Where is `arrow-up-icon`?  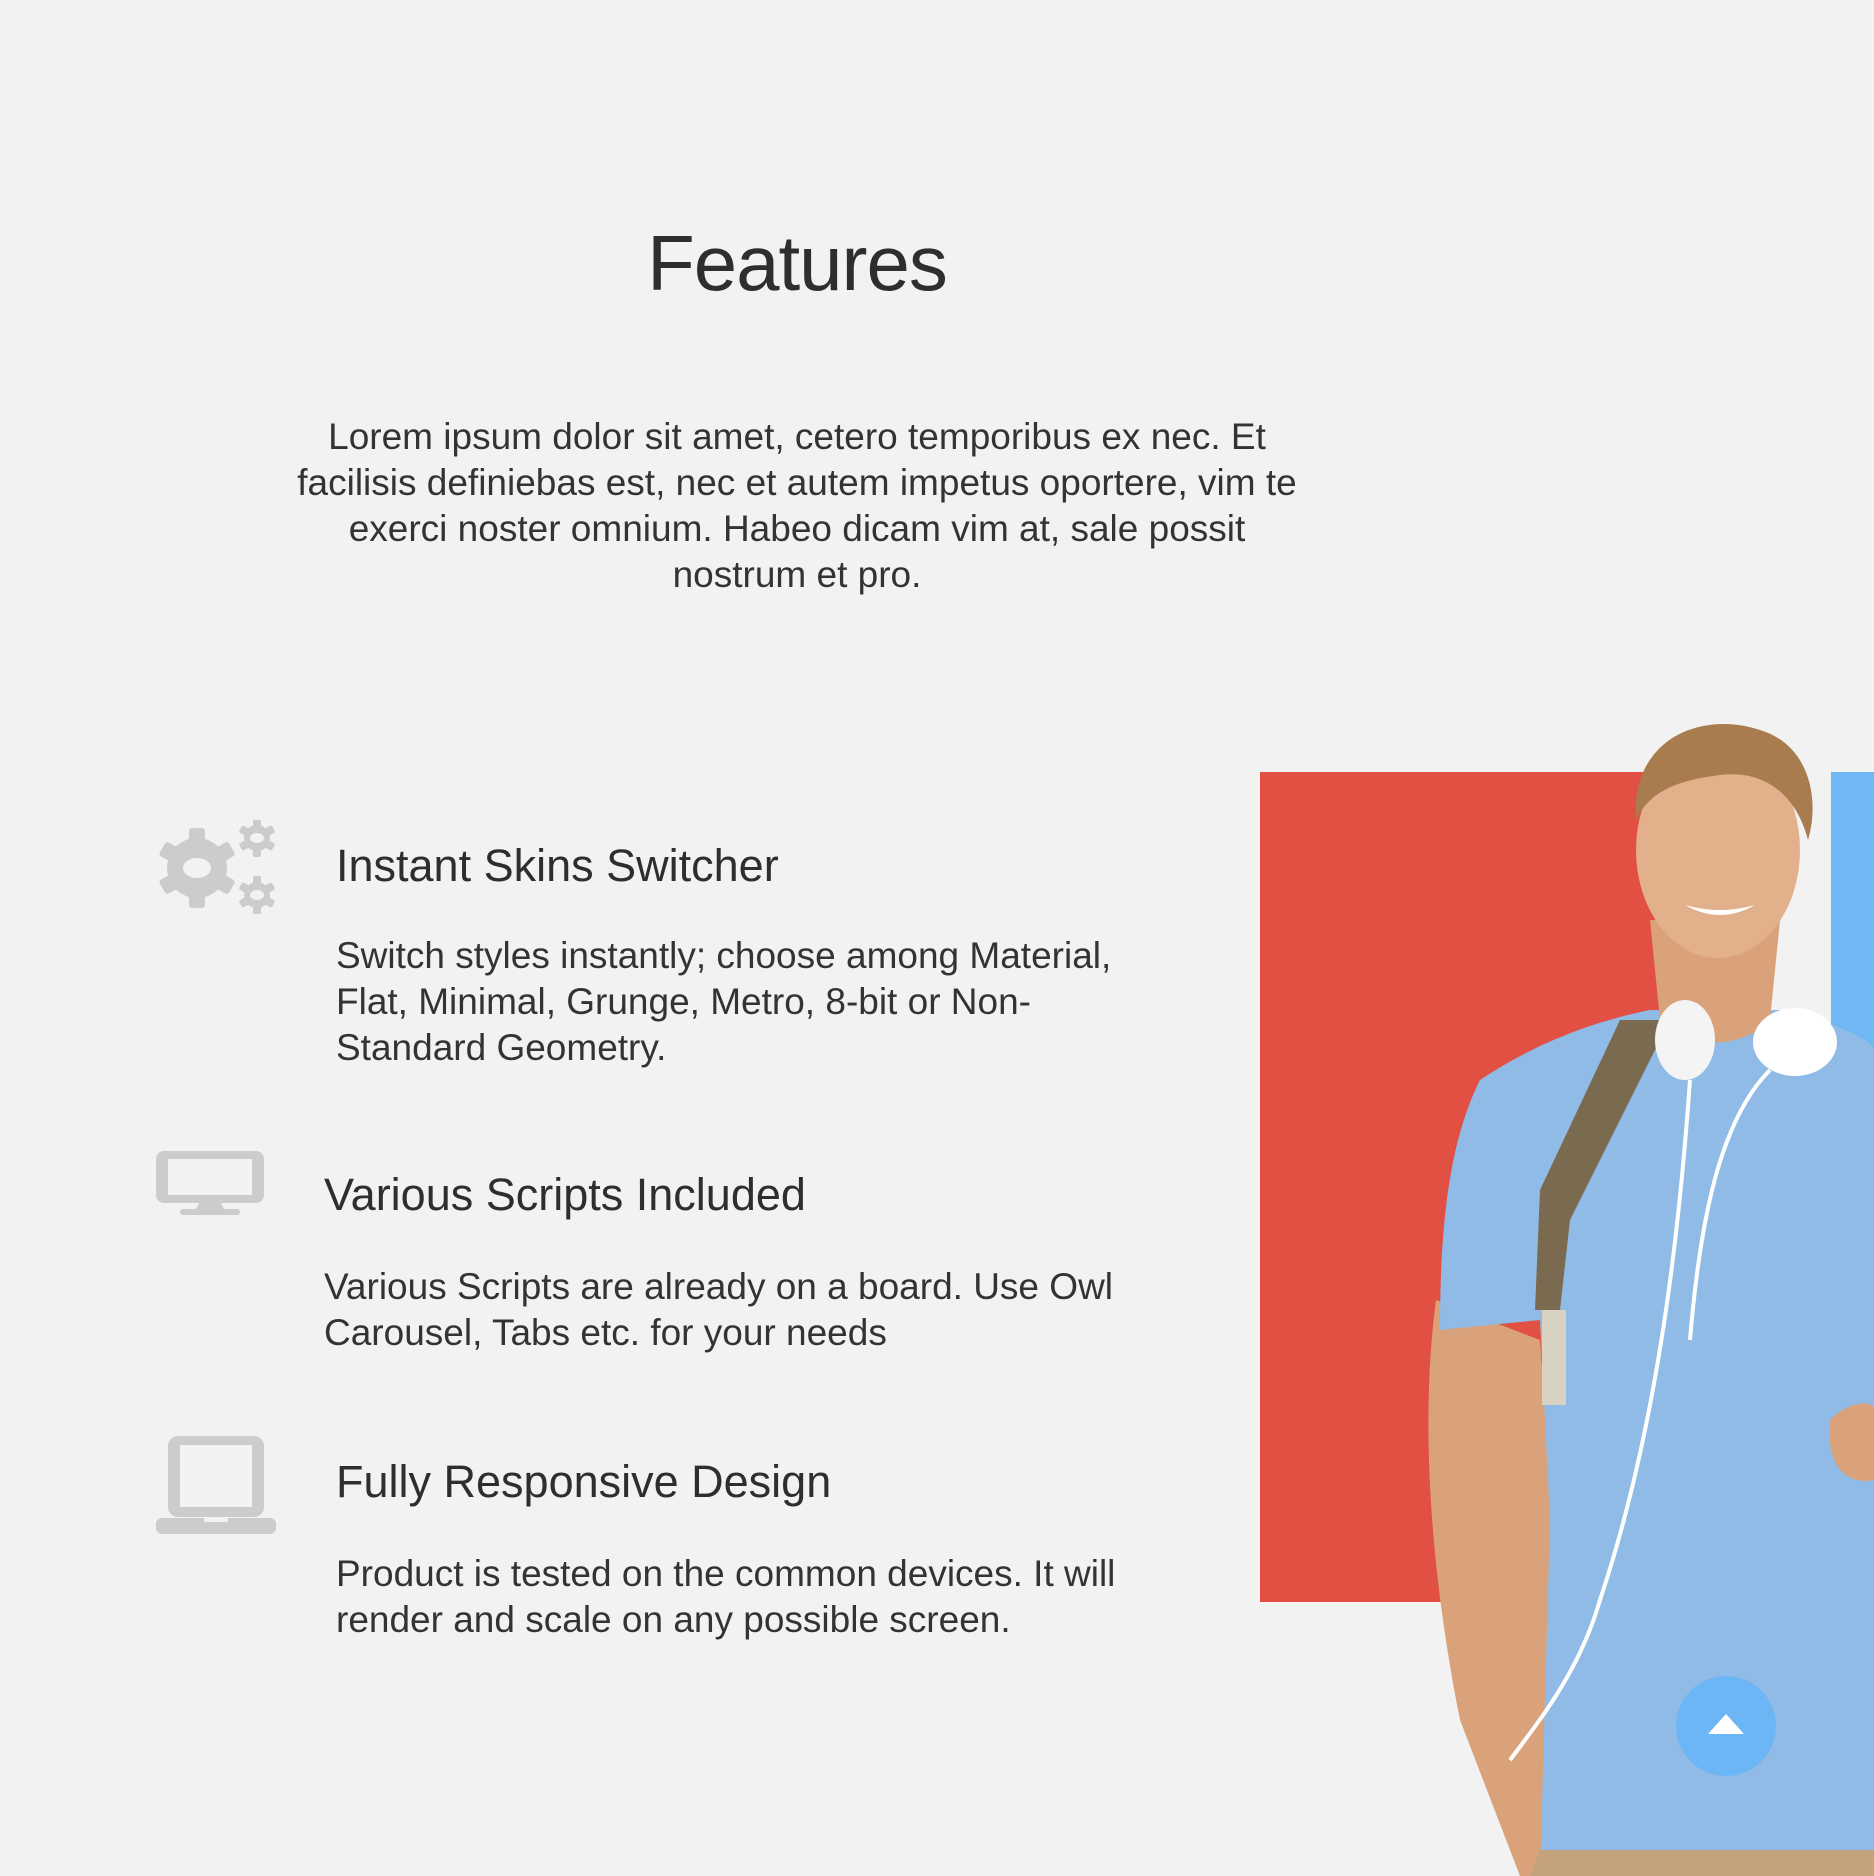
arrow-up-icon is located at coordinates (1726, 1724).